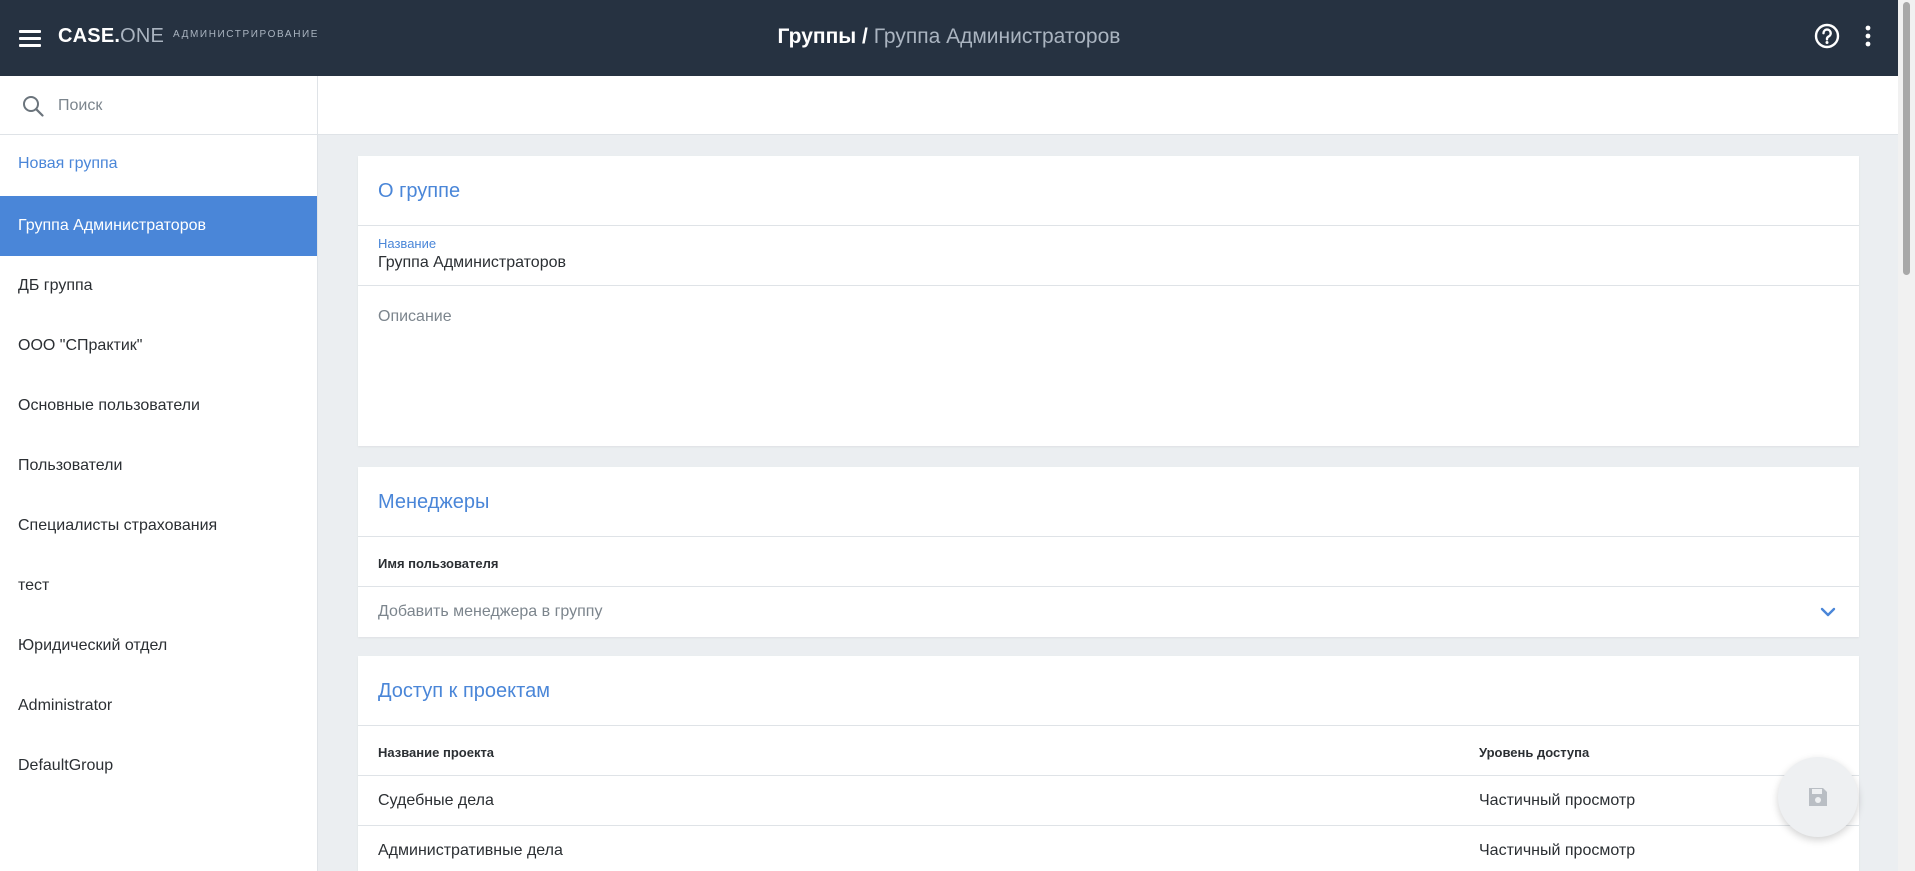 The height and width of the screenshot is (871, 1915). I want to click on group-item-legal: Юридический отдел, so click(158, 646).